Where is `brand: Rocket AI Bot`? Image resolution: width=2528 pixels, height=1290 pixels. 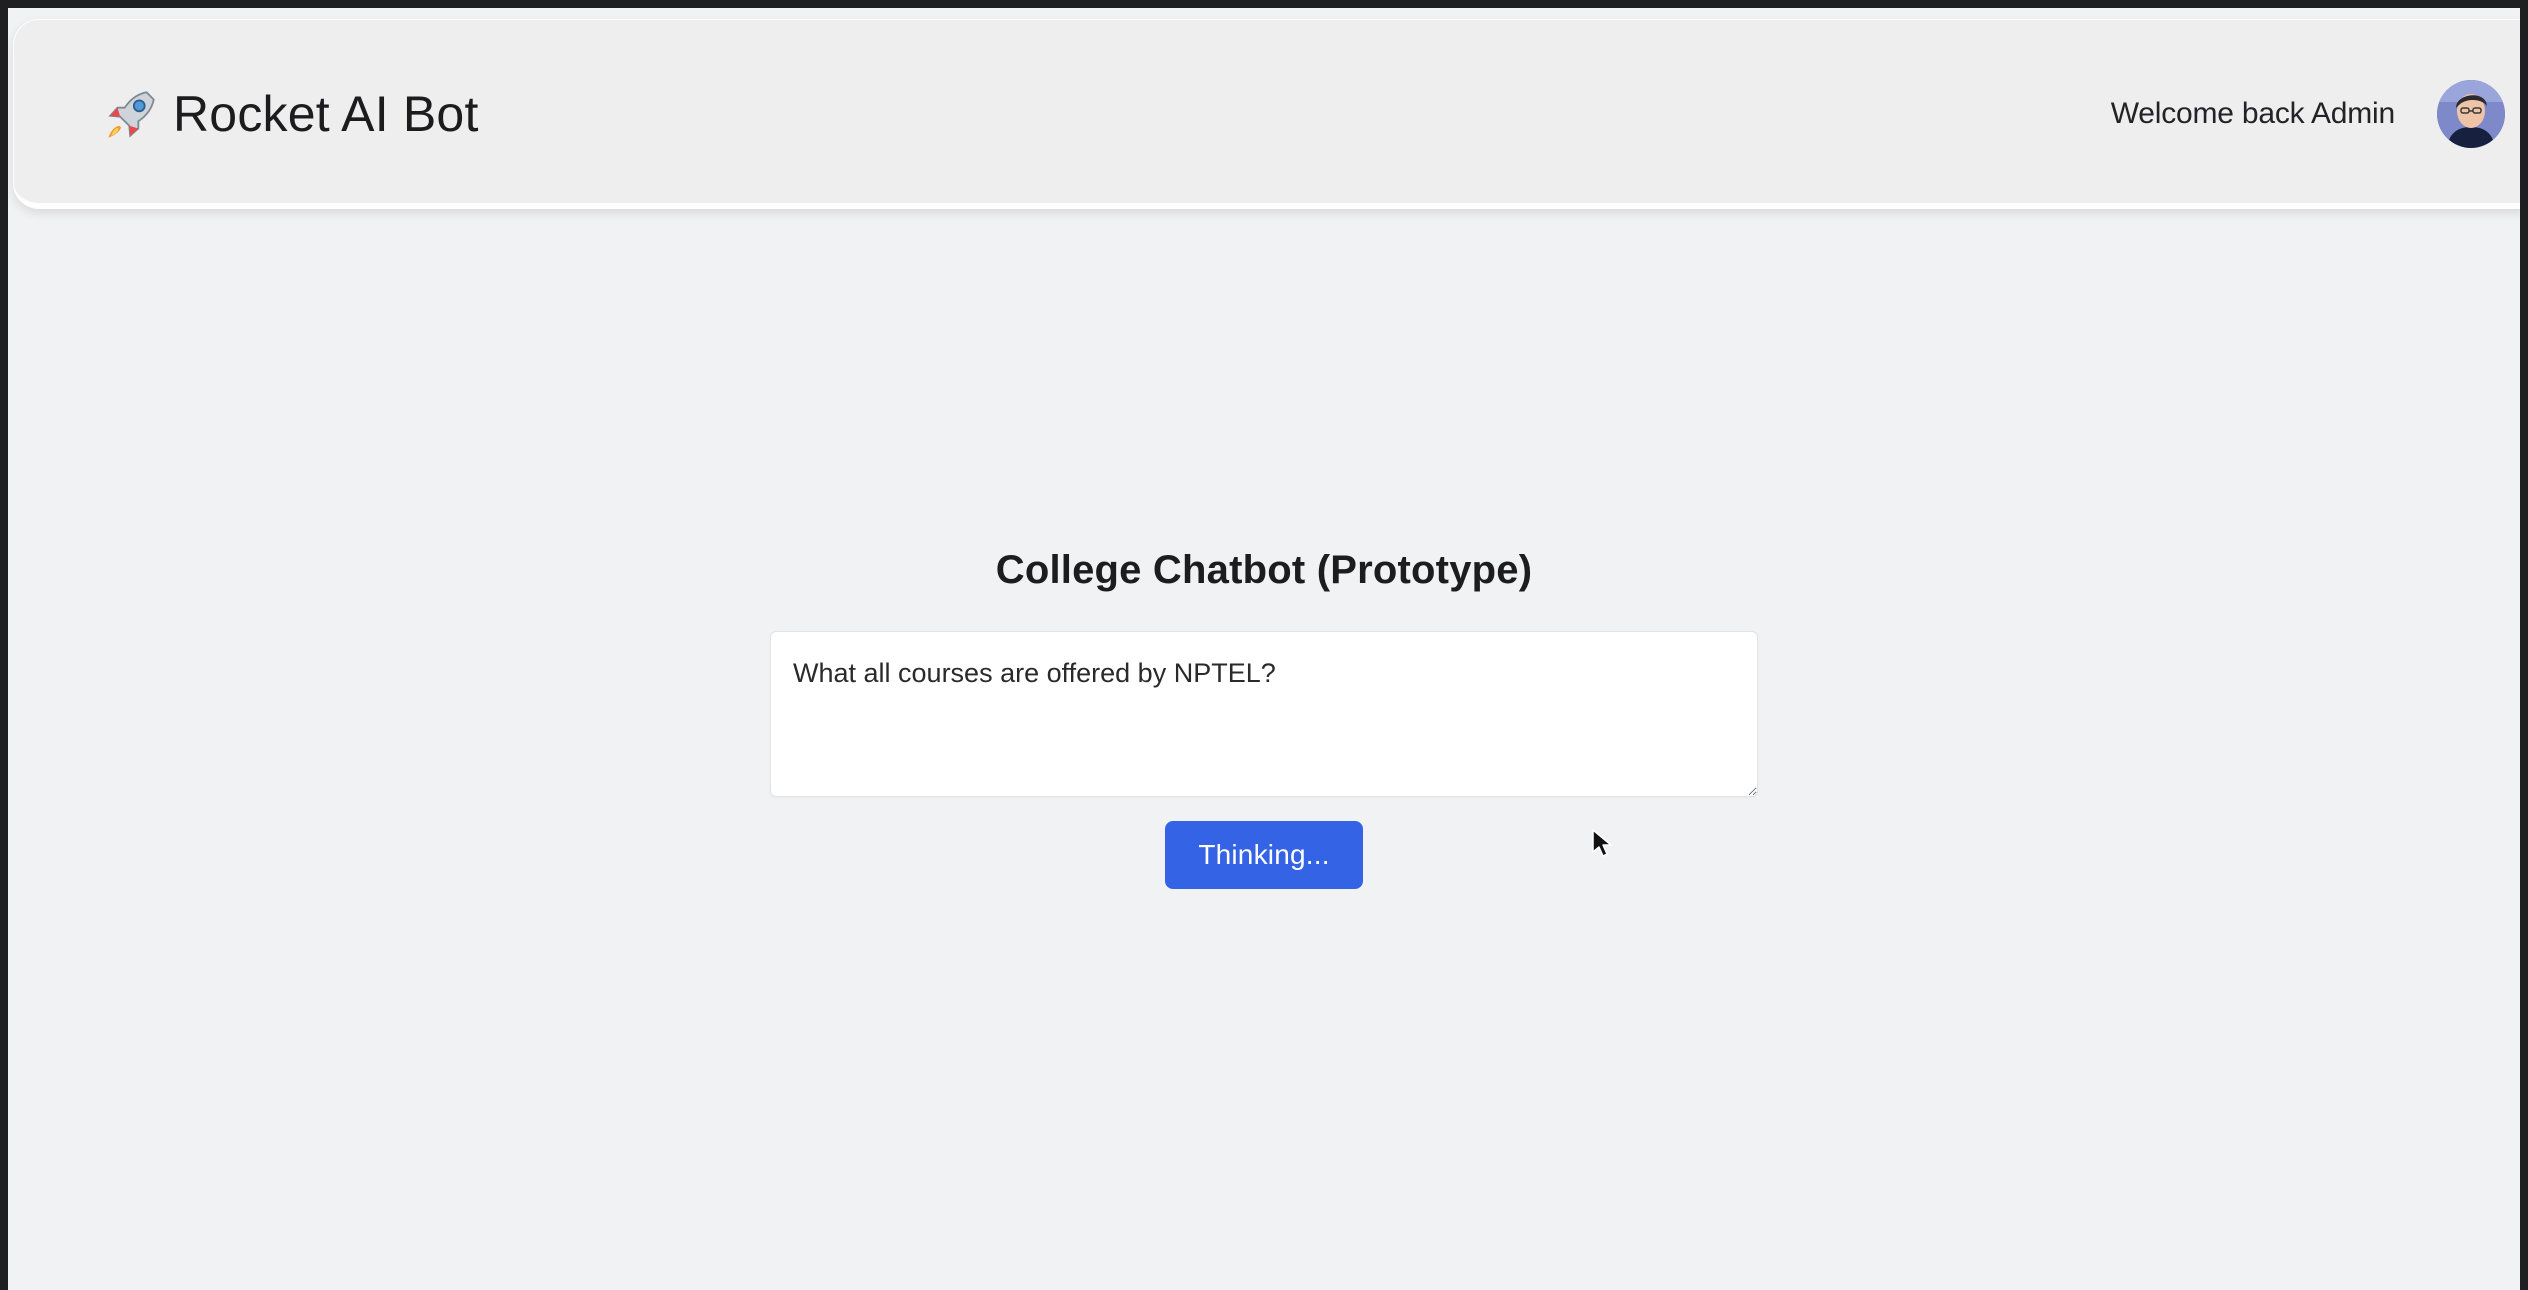 brand: Rocket AI Bot is located at coordinates (291, 114).